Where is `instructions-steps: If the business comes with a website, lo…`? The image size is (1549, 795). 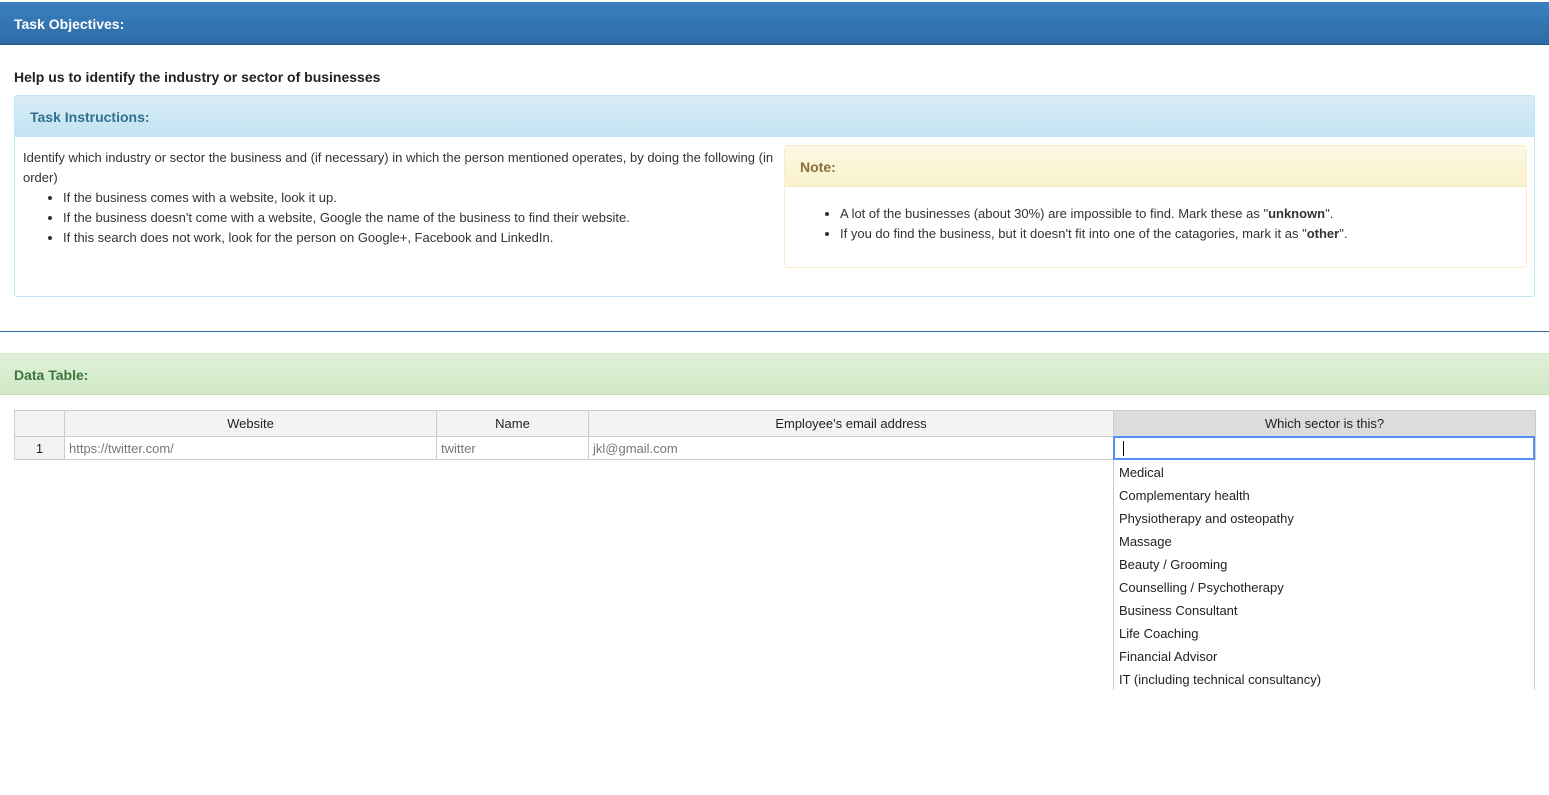 instructions-steps: If the business comes with a website, lo… is located at coordinates (399, 218).